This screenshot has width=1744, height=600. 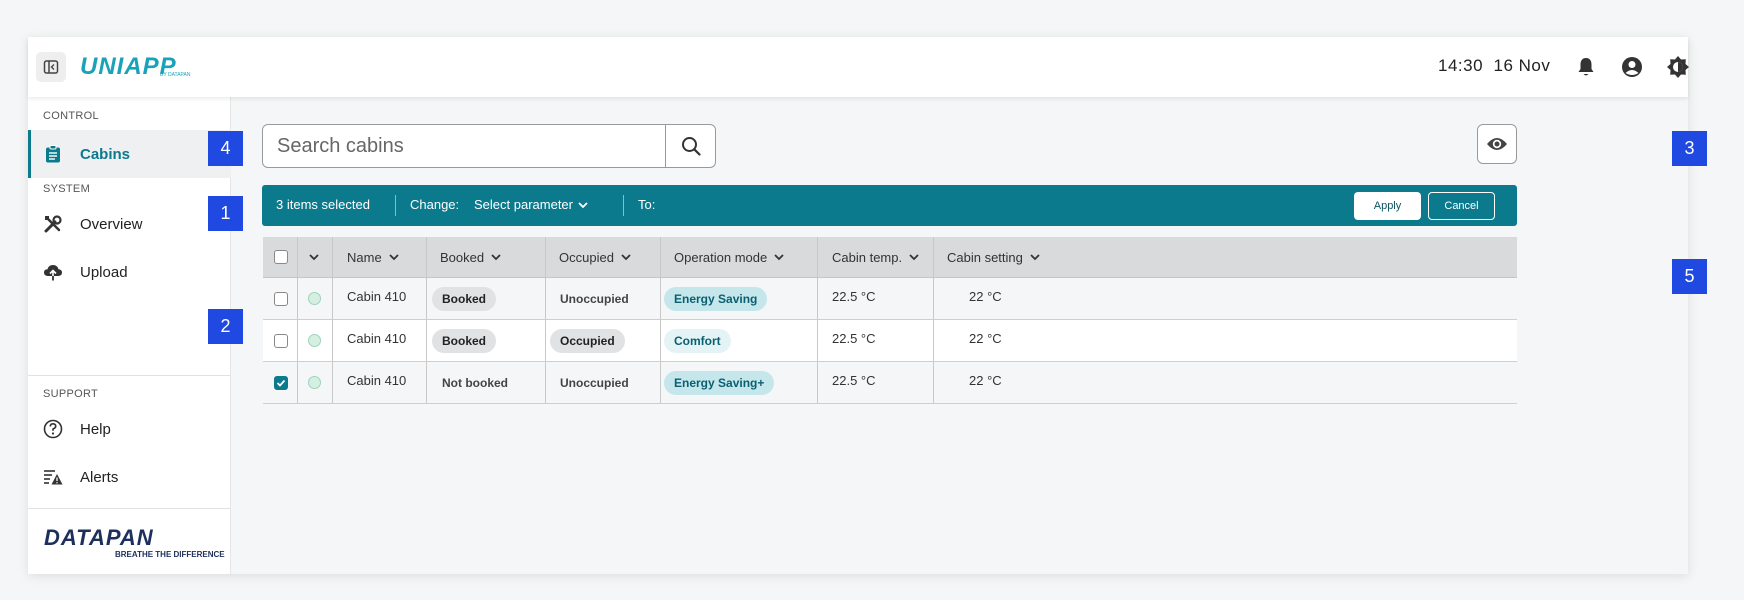 I want to click on checkmark-icon, so click(x=281, y=383).